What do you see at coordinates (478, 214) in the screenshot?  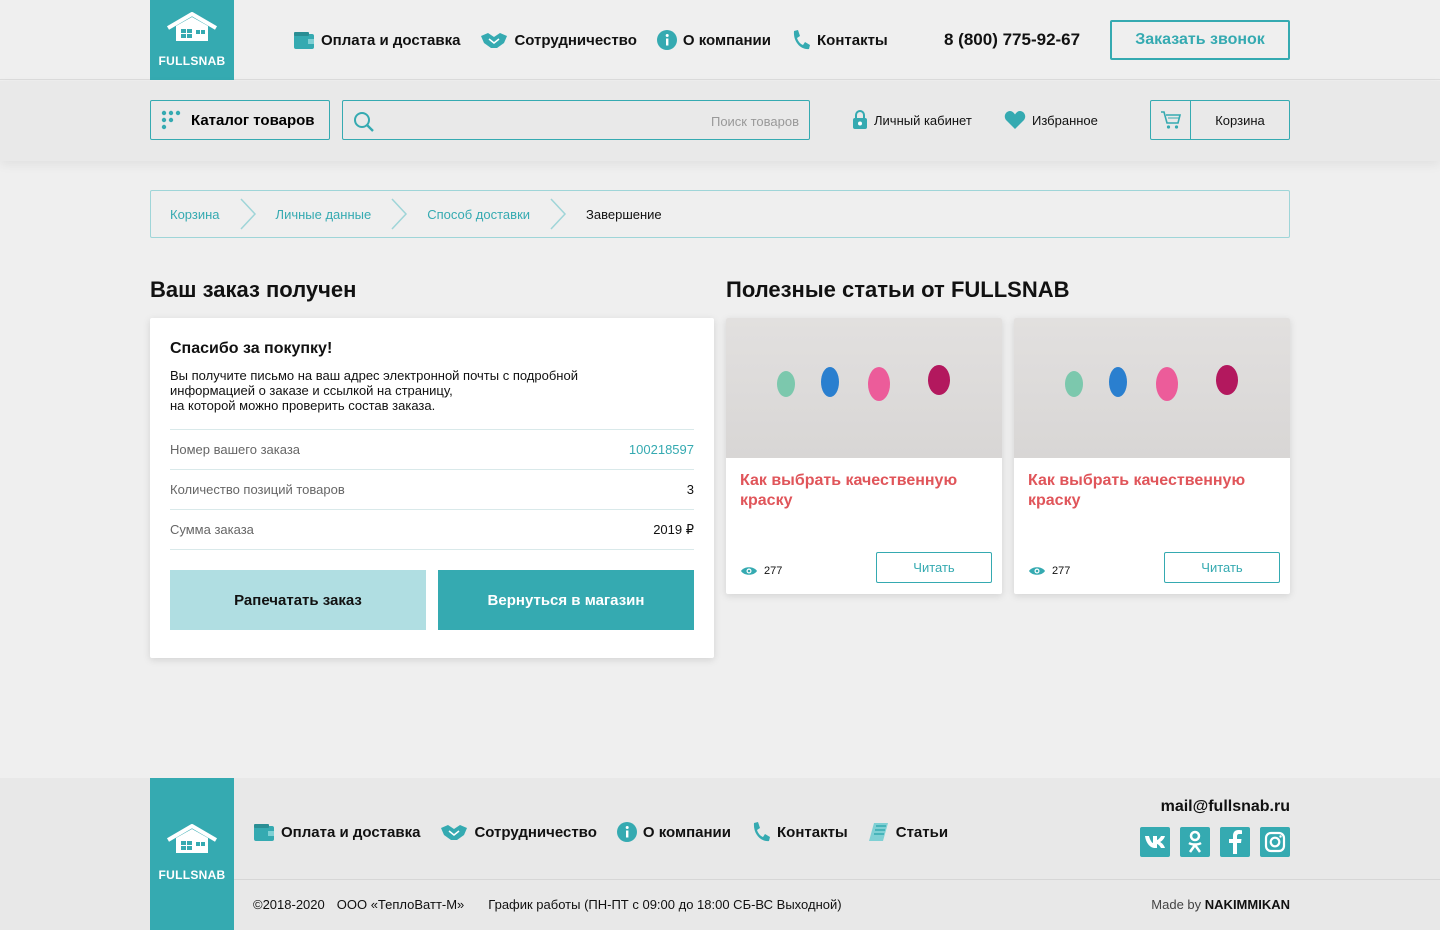 I see `breadcrumb-item-delivery: Способ доставки` at bounding box center [478, 214].